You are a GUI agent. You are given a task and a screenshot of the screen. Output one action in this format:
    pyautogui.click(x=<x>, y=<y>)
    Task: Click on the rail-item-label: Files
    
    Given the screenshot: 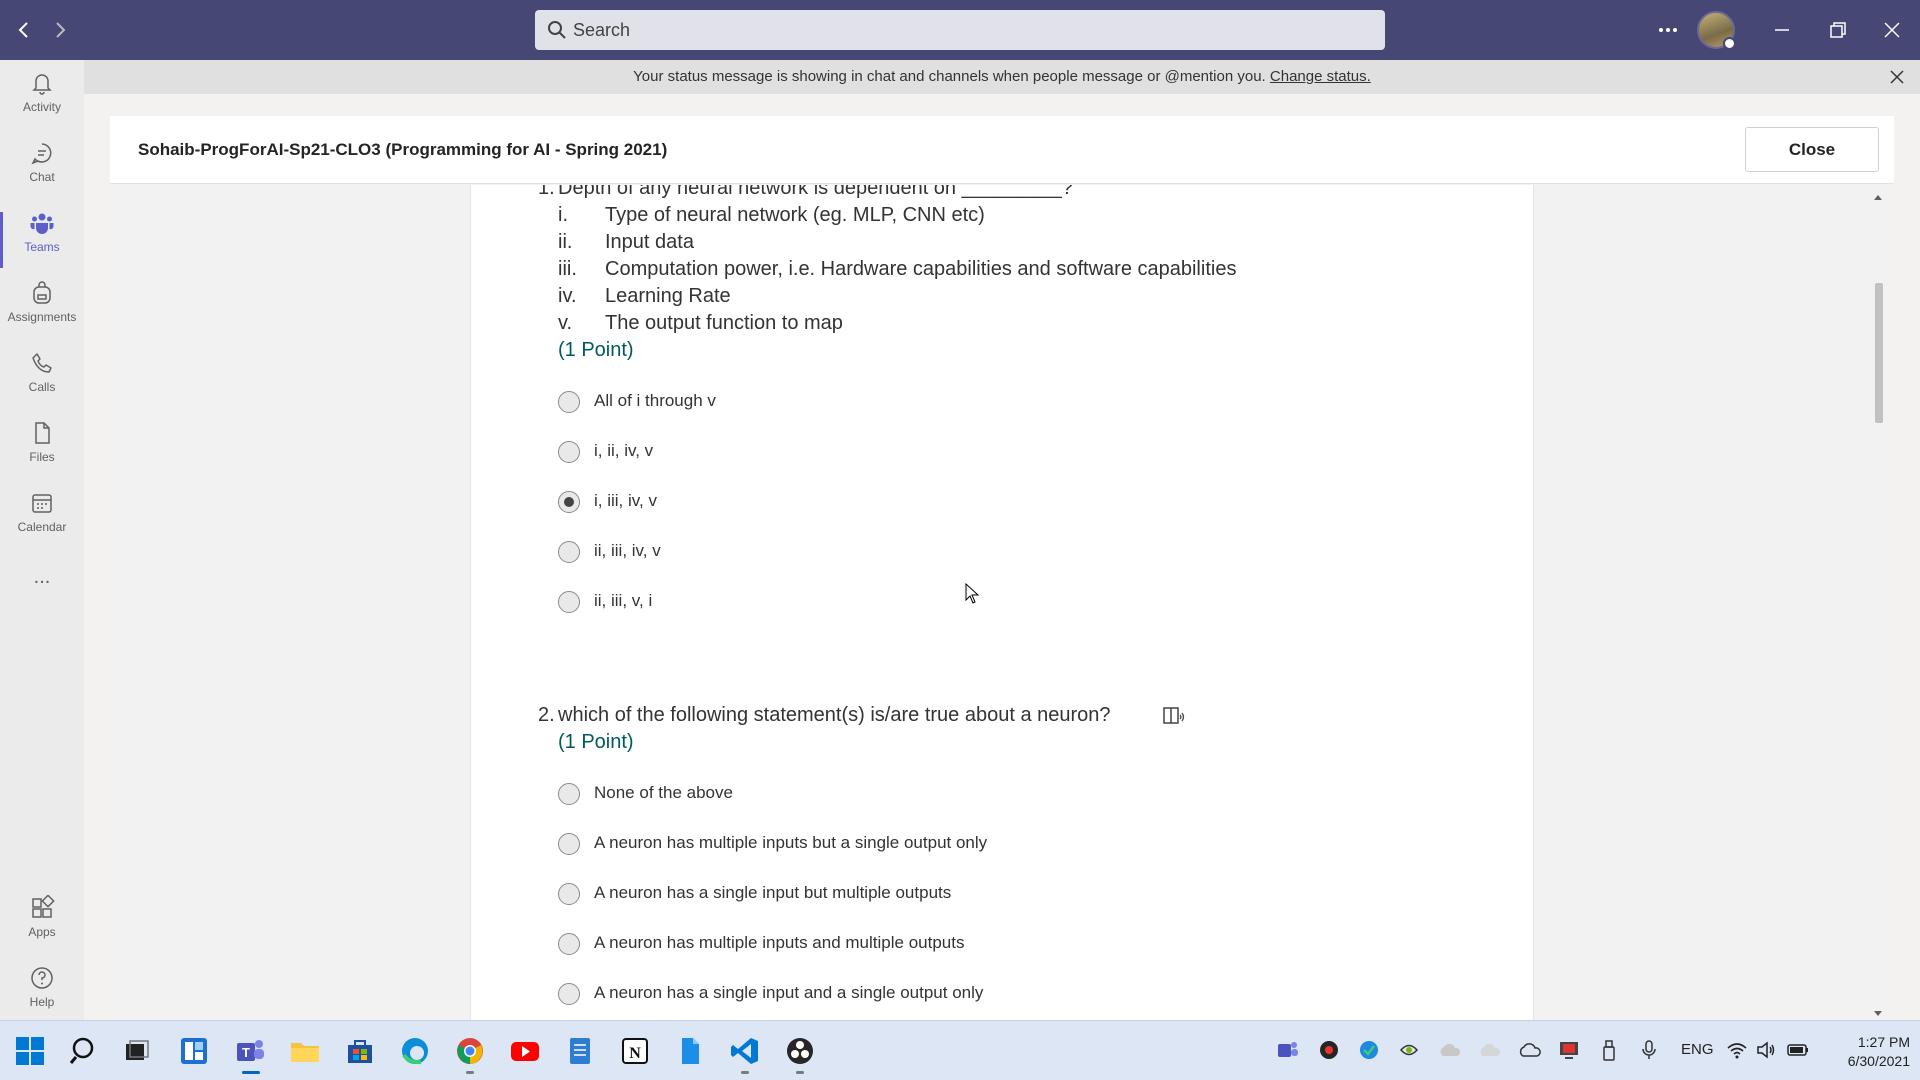 What is the action you would take?
    pyautogui.click(x=42, y=457)
    